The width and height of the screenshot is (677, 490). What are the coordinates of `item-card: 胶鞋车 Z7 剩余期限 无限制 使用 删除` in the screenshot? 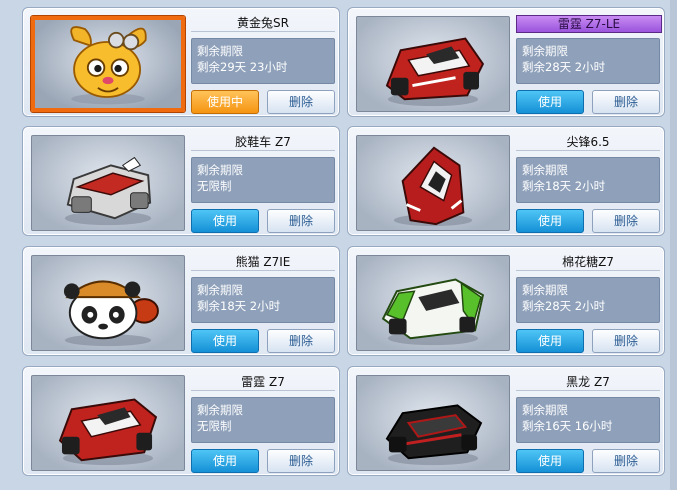 It's located at (181, 181).